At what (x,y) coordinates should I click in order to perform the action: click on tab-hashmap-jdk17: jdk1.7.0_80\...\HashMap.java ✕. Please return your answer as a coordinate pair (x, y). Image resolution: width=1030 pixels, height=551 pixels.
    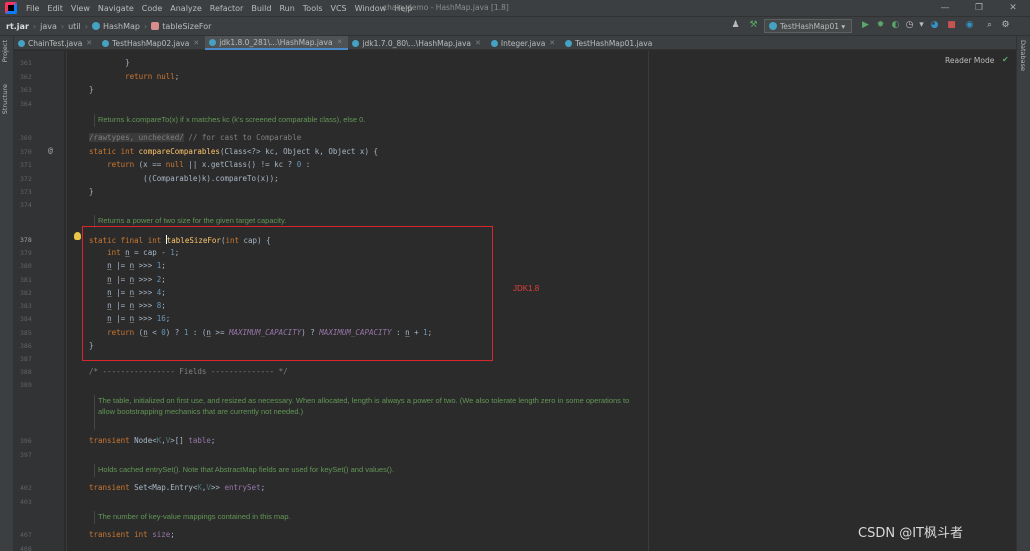
    Looking at the image, I should click on (417, 43).